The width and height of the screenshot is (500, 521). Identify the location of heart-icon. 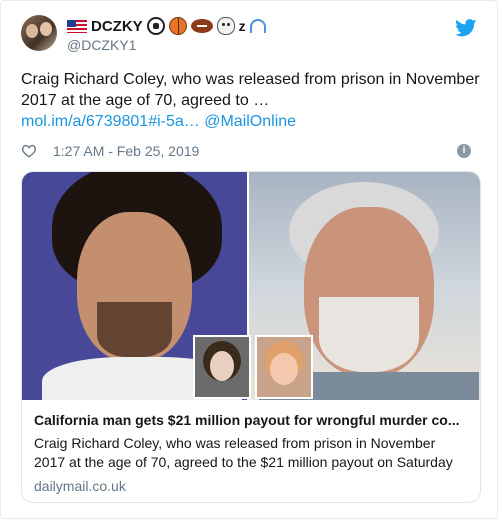
(29, 151).